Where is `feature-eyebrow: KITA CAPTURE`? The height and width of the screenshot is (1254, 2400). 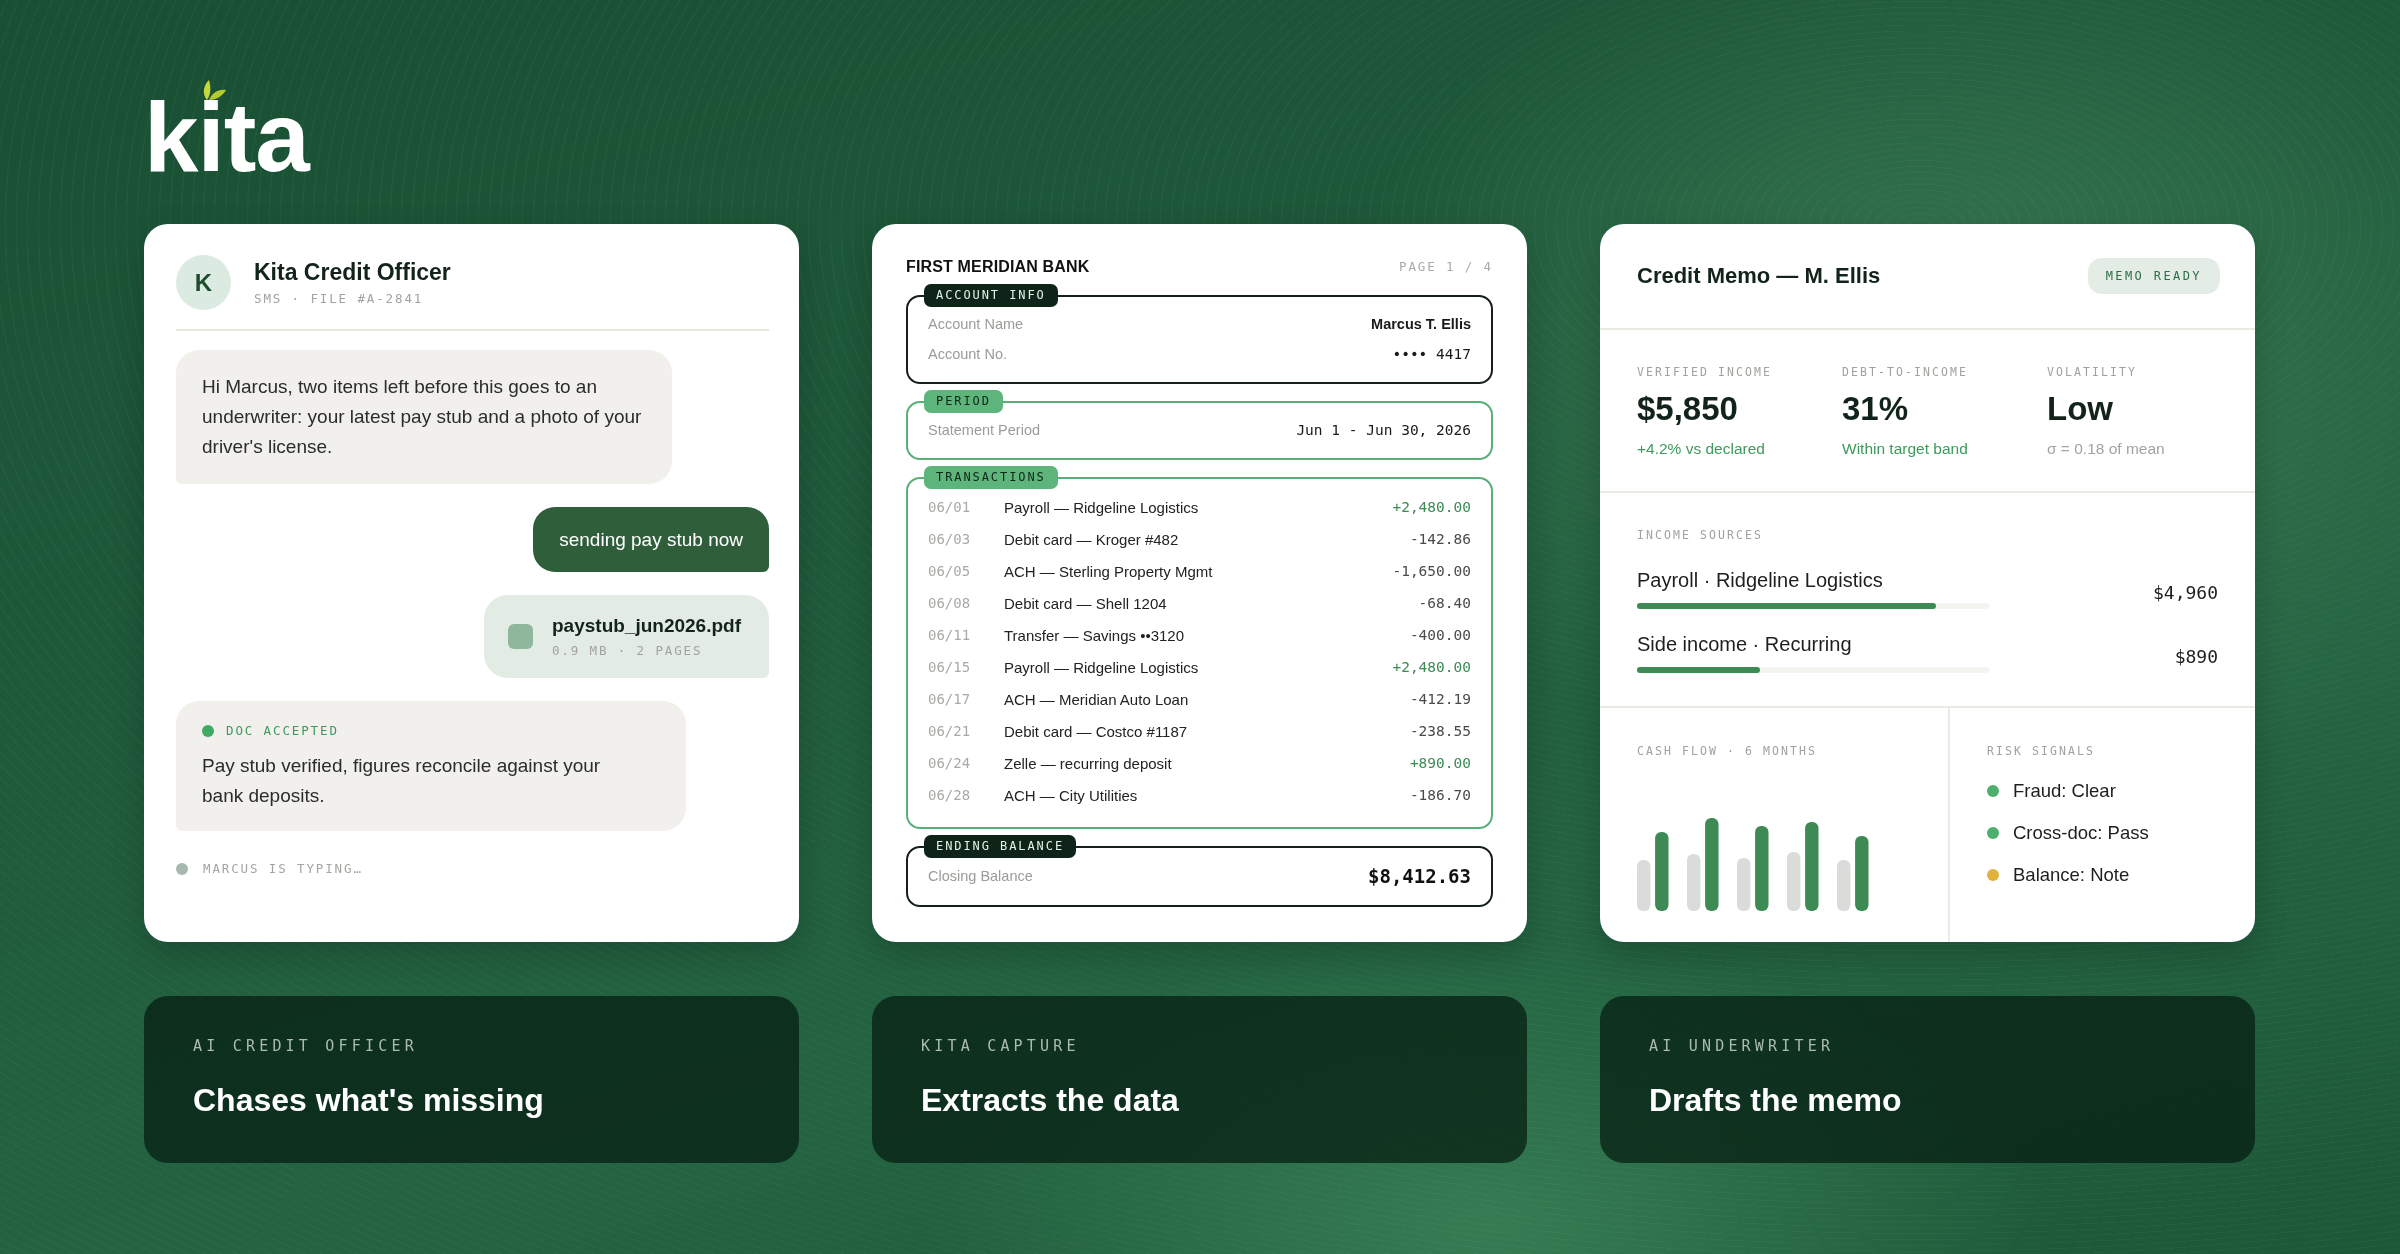
feature-eyebrow: KITA CAPTURE is located at coordinates (1001, 1046).